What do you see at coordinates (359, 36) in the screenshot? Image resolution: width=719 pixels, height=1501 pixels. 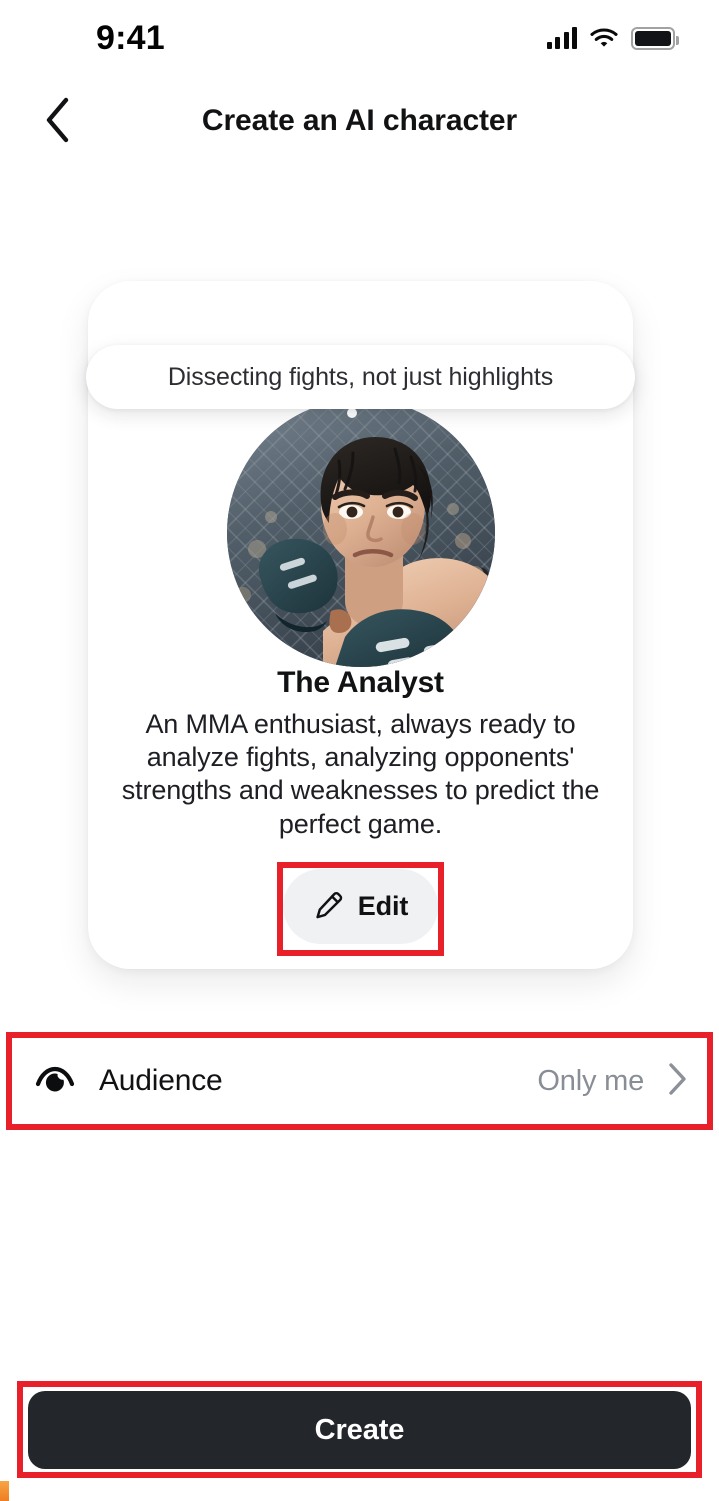 I see `status-bar: 9:41` at bounding box center [359, 36].